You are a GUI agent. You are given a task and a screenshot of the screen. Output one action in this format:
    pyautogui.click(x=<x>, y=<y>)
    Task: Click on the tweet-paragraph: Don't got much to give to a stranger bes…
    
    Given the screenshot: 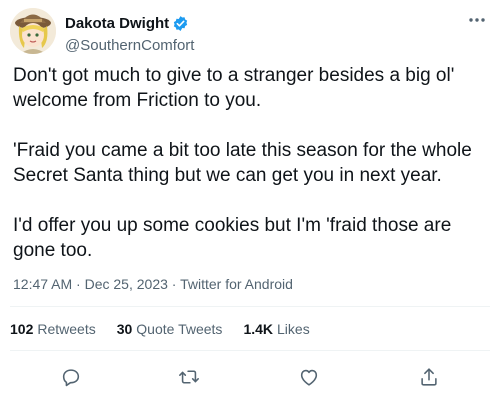 What is the action you would take?
    pyautogui.click(x=234, y=88)
    